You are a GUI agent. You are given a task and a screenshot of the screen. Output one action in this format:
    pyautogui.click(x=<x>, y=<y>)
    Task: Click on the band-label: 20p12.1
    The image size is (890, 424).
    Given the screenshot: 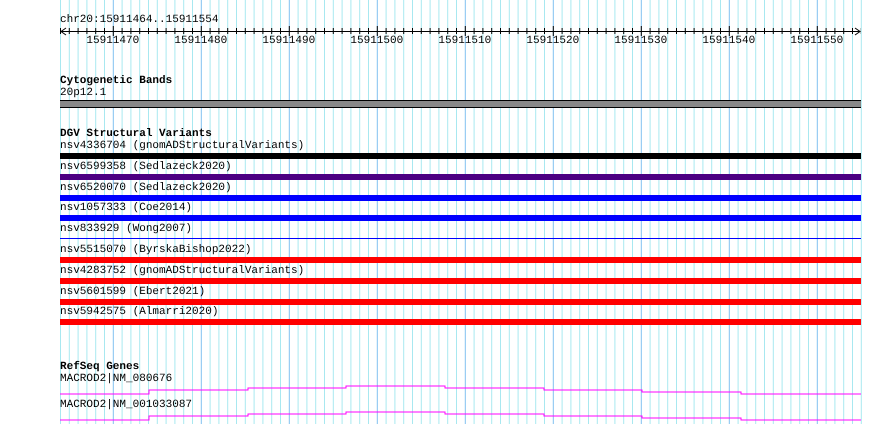 What is the action you would take?
    pyautogui.click(x=83, y=93)
    